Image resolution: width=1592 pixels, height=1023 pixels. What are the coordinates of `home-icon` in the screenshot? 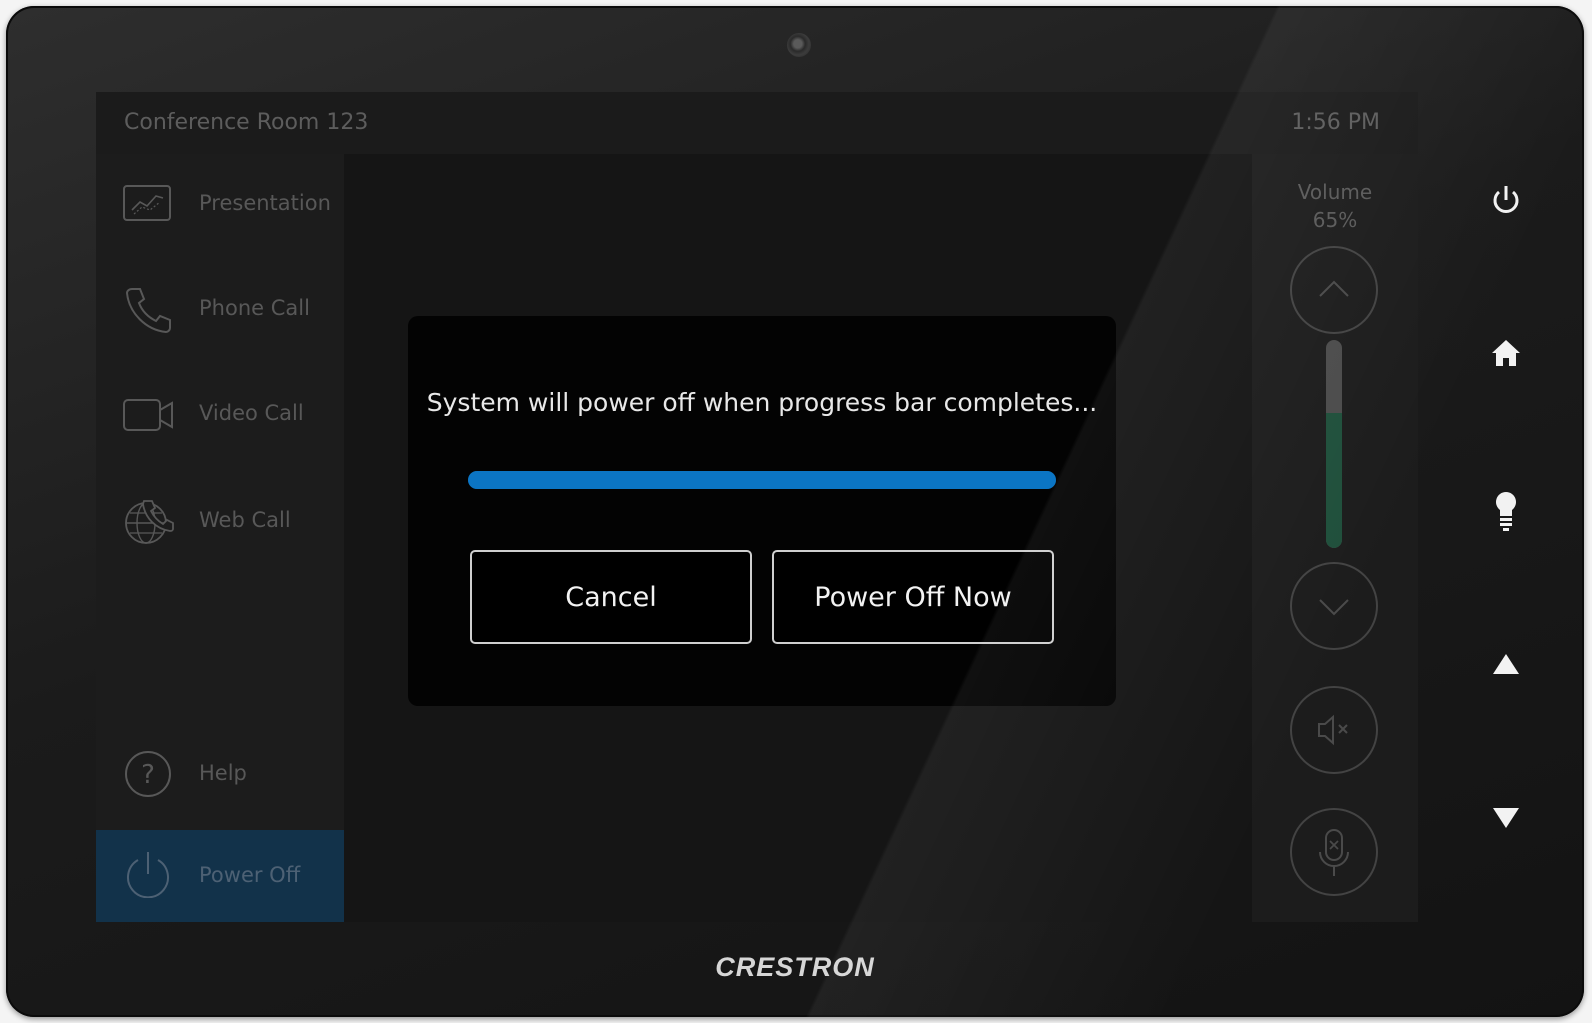 It's located at (1506, 353).